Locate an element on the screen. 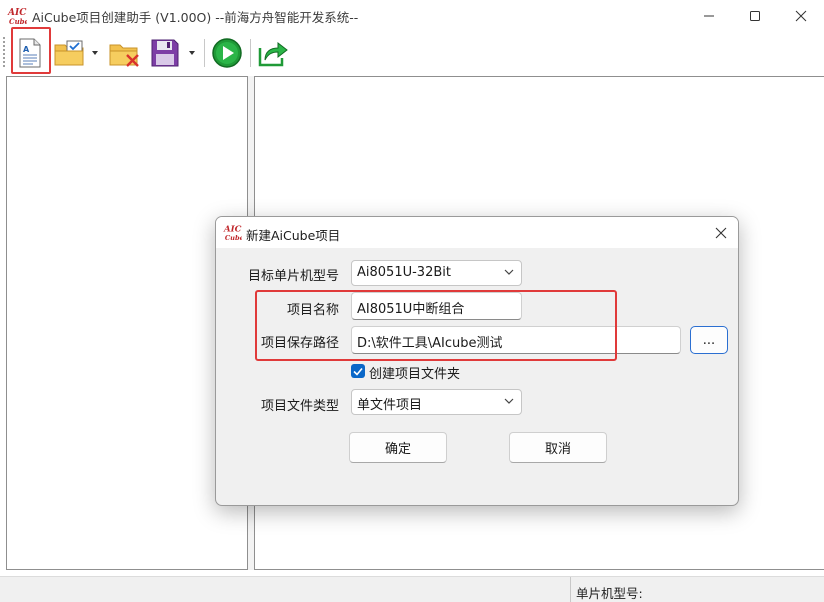 The image size is (824, 602). create-folder-checkbox is located at coordinates (358, 371).